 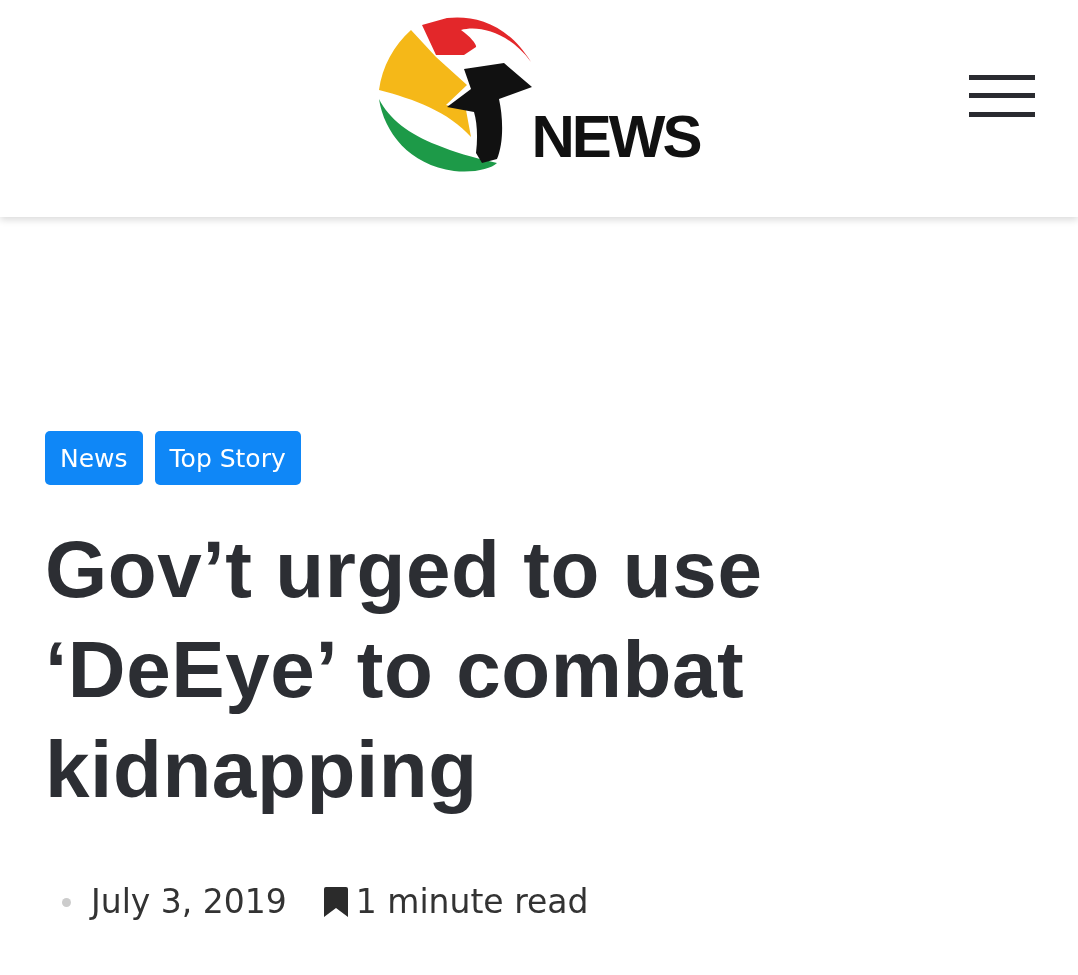 I want to click on bookmark-icon, so click(x=335, y=902).